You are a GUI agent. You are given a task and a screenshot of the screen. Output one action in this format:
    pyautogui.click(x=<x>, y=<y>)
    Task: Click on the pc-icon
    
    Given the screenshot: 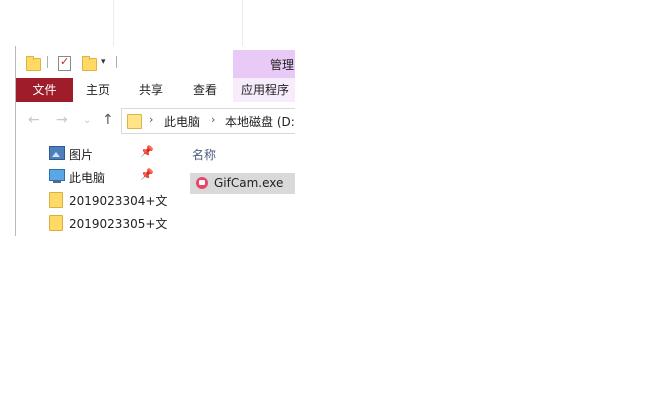 What is the action you would take?
    pyautogui.click(x=57, y=176)
    